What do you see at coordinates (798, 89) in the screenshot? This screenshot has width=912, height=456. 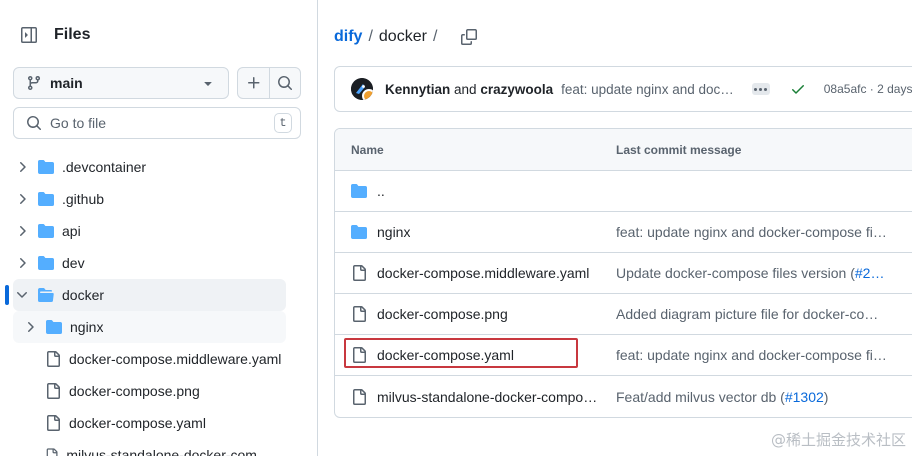 I see `check-icon` at bounding box center [798, 89].